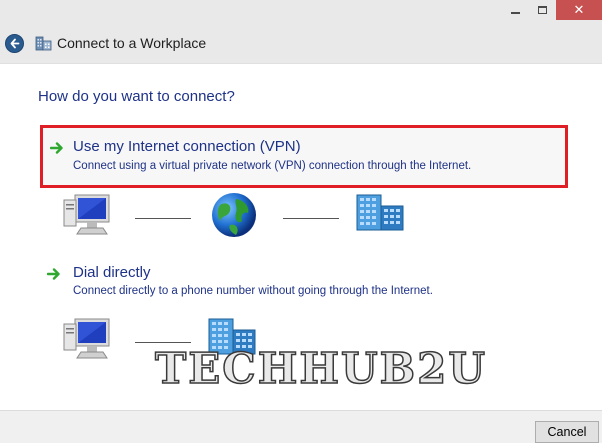  What do you see at coordinates (132, 43) in the screenshot?
I see `window-title: Connect to a Workplace` at bounding box center [132, 43].